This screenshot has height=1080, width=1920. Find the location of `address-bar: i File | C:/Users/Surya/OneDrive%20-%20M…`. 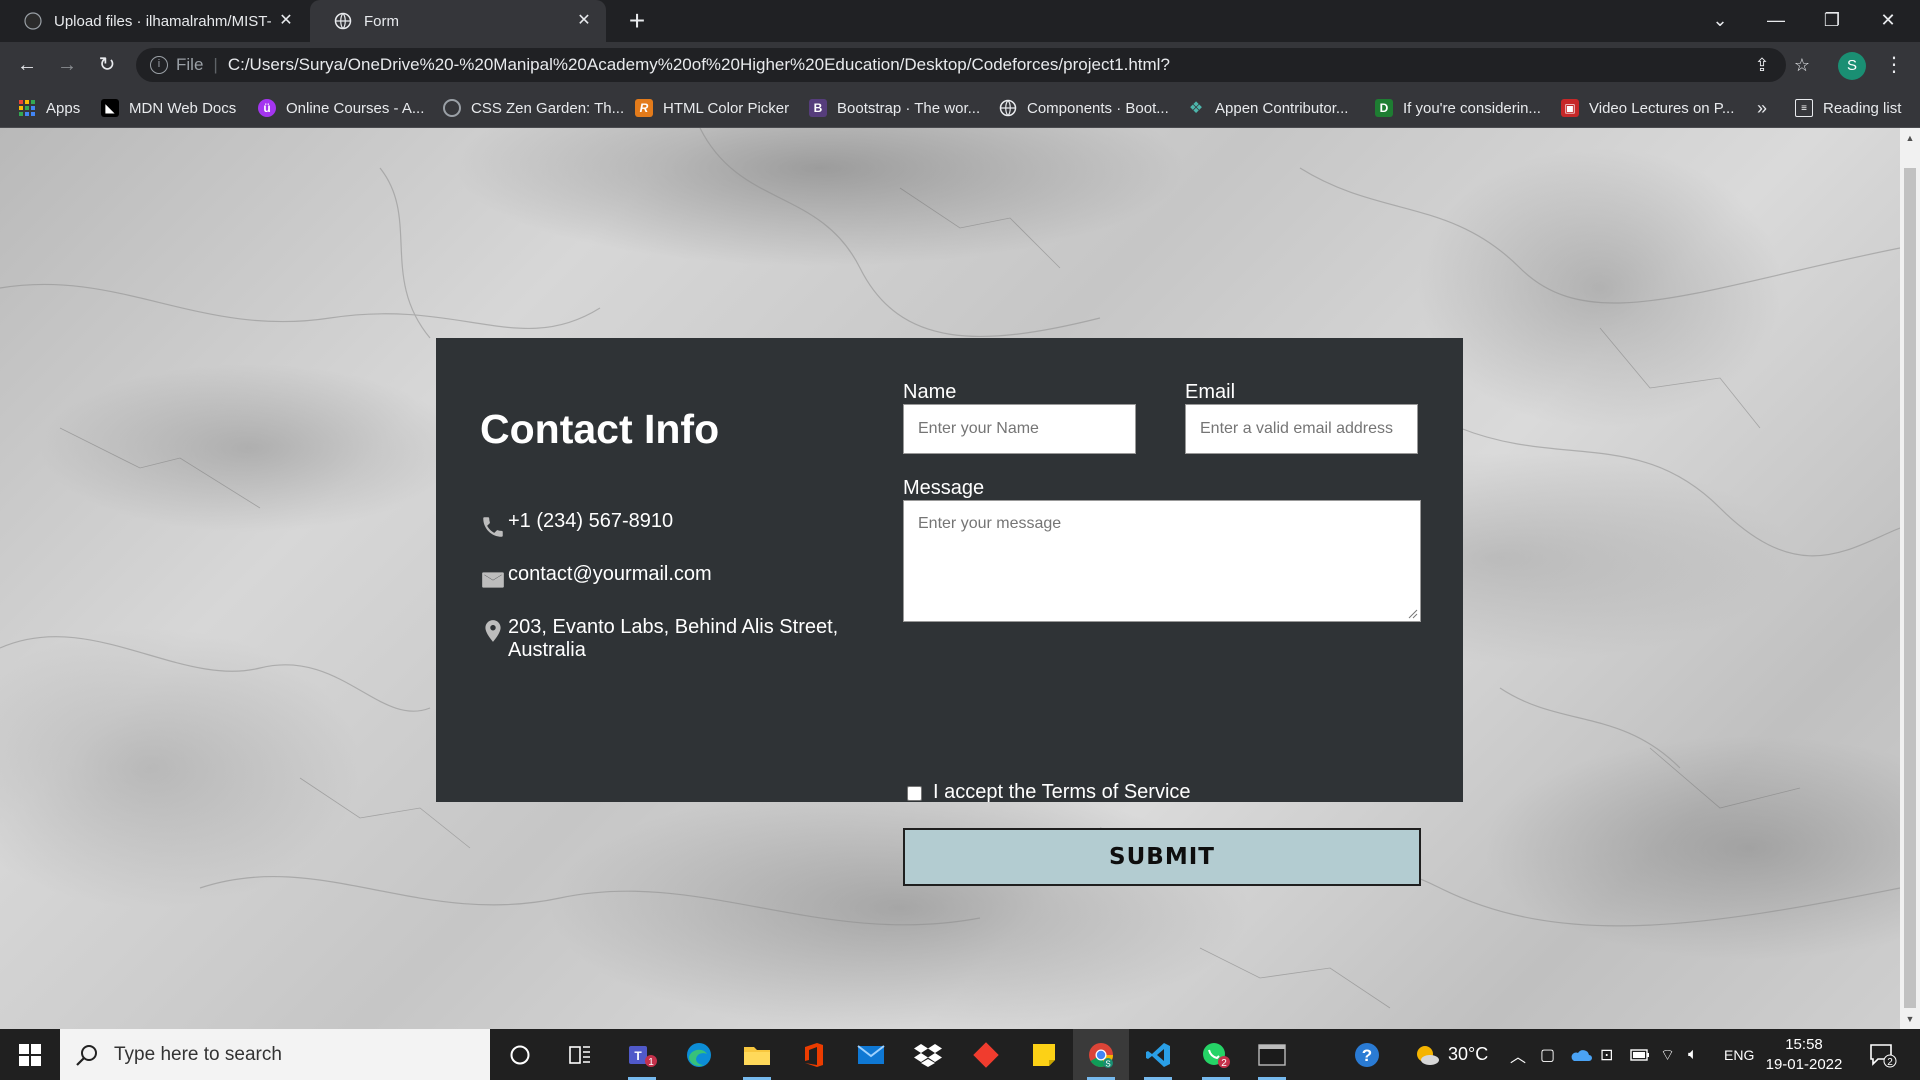

address-bar: i File | C:/Users/Surya/OneDrive%20-%20M… is located at coordinates (961, 65).